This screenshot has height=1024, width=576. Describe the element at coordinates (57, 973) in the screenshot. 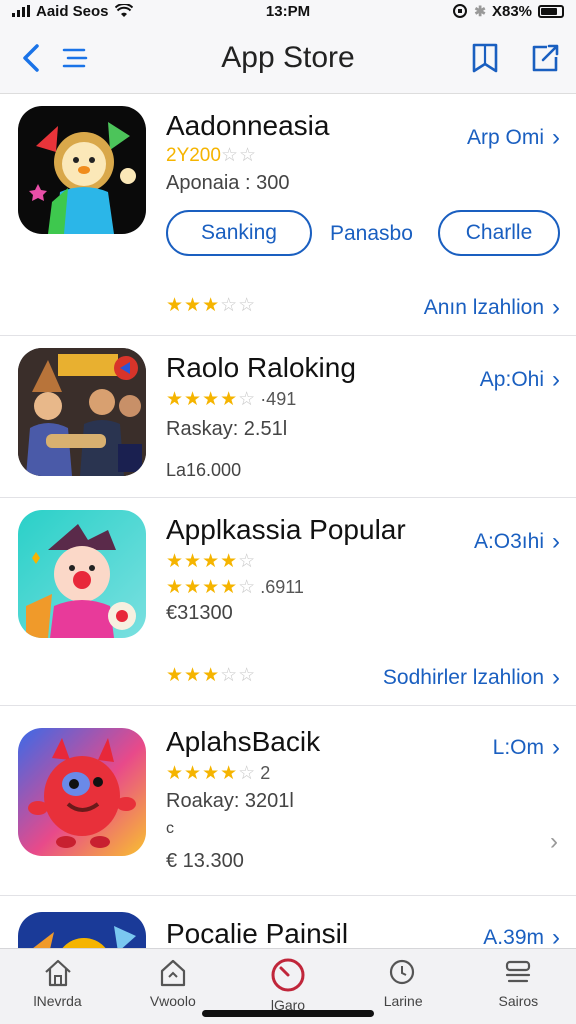

I see `home-icon` at that location.